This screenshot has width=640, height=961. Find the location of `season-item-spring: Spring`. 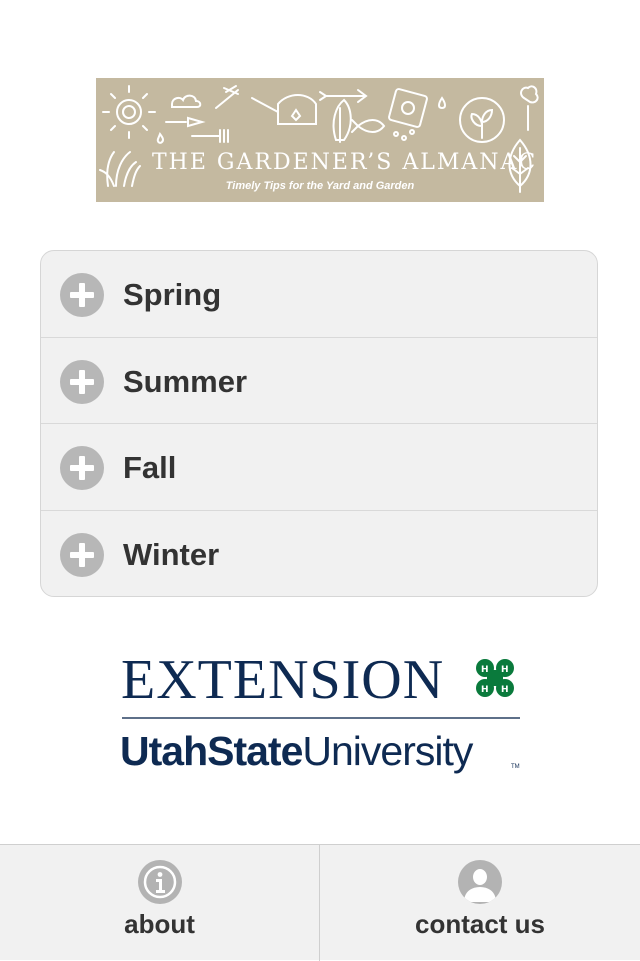

season-item-spring: Spring is located at coordinates (319, 294).